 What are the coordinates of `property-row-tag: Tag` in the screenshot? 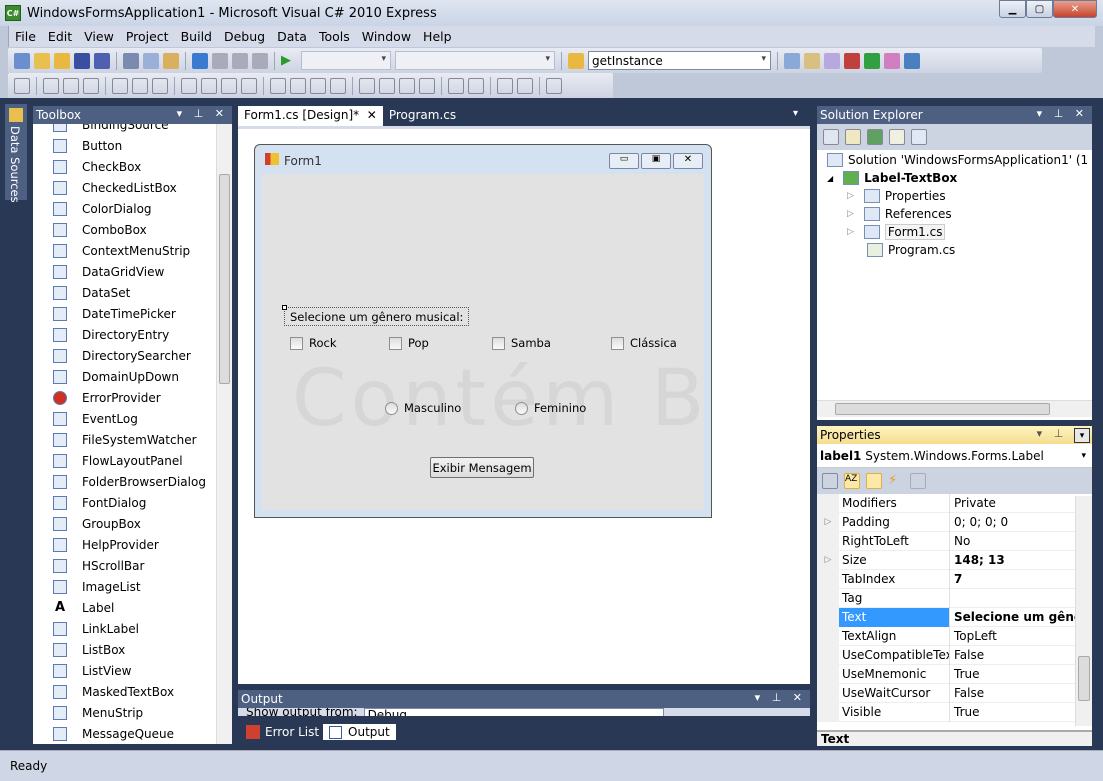 It's located at (946, 598).